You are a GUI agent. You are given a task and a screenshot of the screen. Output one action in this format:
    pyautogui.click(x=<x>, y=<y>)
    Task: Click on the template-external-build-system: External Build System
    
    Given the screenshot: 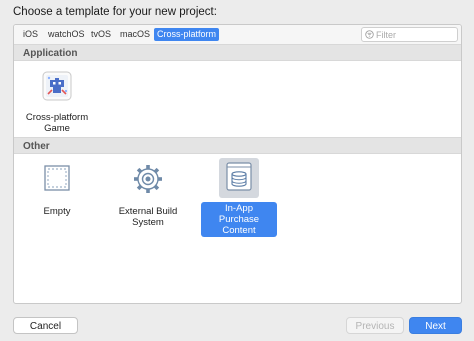 What is the action you would take?
    pyautogui.click(x=148, y=198)
    